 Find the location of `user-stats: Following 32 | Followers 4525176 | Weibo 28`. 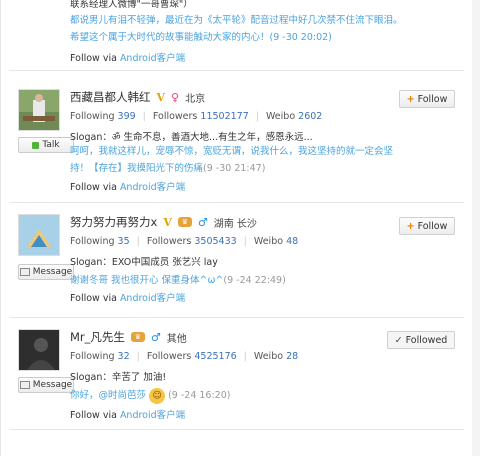

user-stats: Following 32 | Followers 4525176 | Weibo 28 is located at coordinates (184, 356).